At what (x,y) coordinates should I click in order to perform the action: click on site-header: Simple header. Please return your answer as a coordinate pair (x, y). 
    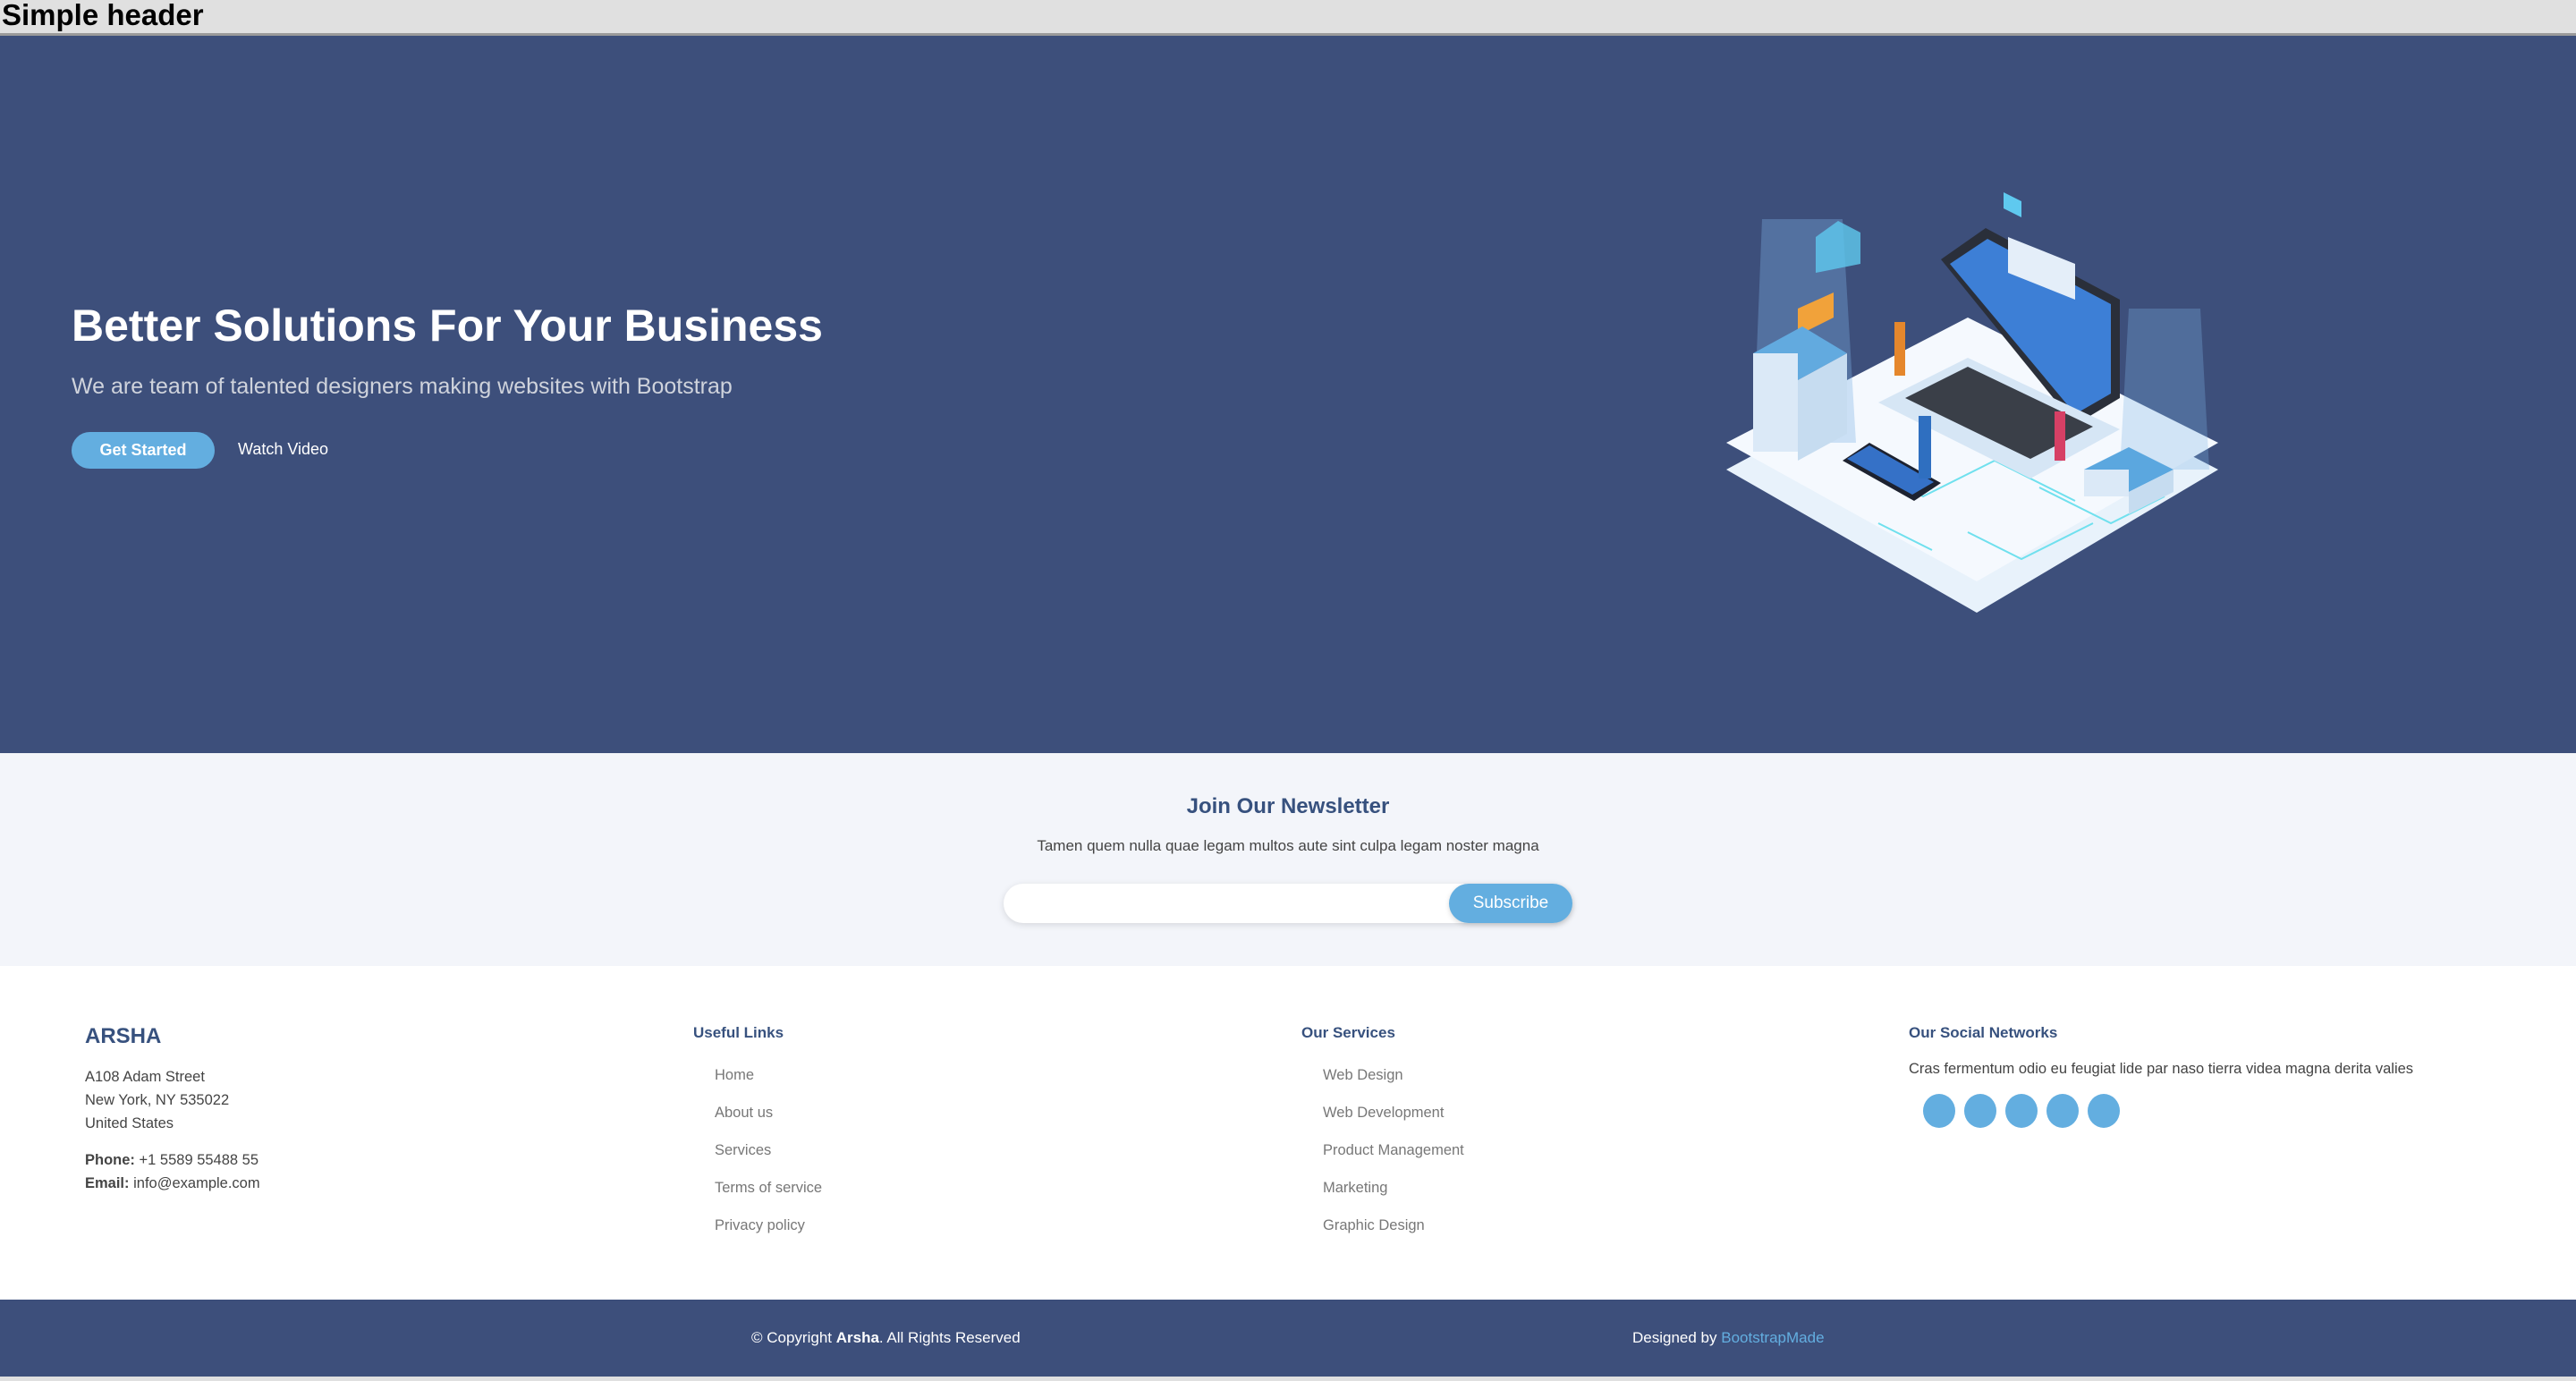
    Looking at the image, I should click on (1288, 18).